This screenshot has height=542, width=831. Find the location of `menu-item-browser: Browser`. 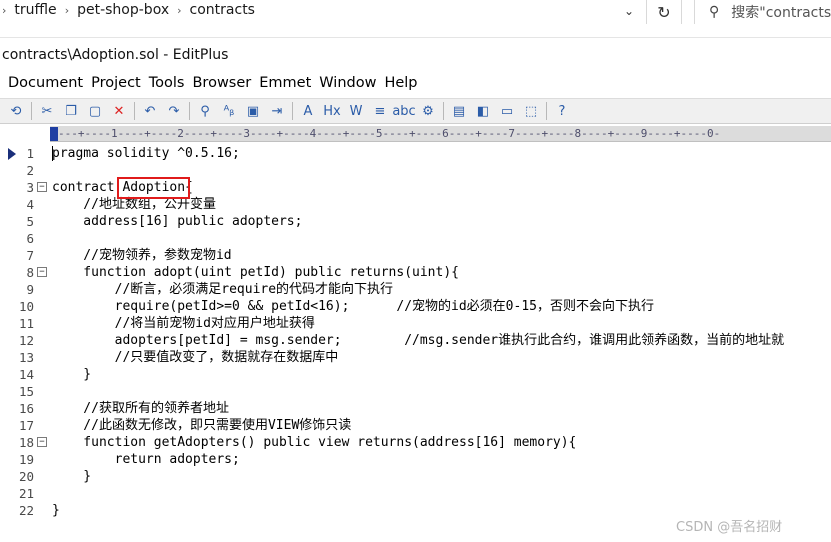

menu-item-browser: Browser is located at coordinates (221, 83).